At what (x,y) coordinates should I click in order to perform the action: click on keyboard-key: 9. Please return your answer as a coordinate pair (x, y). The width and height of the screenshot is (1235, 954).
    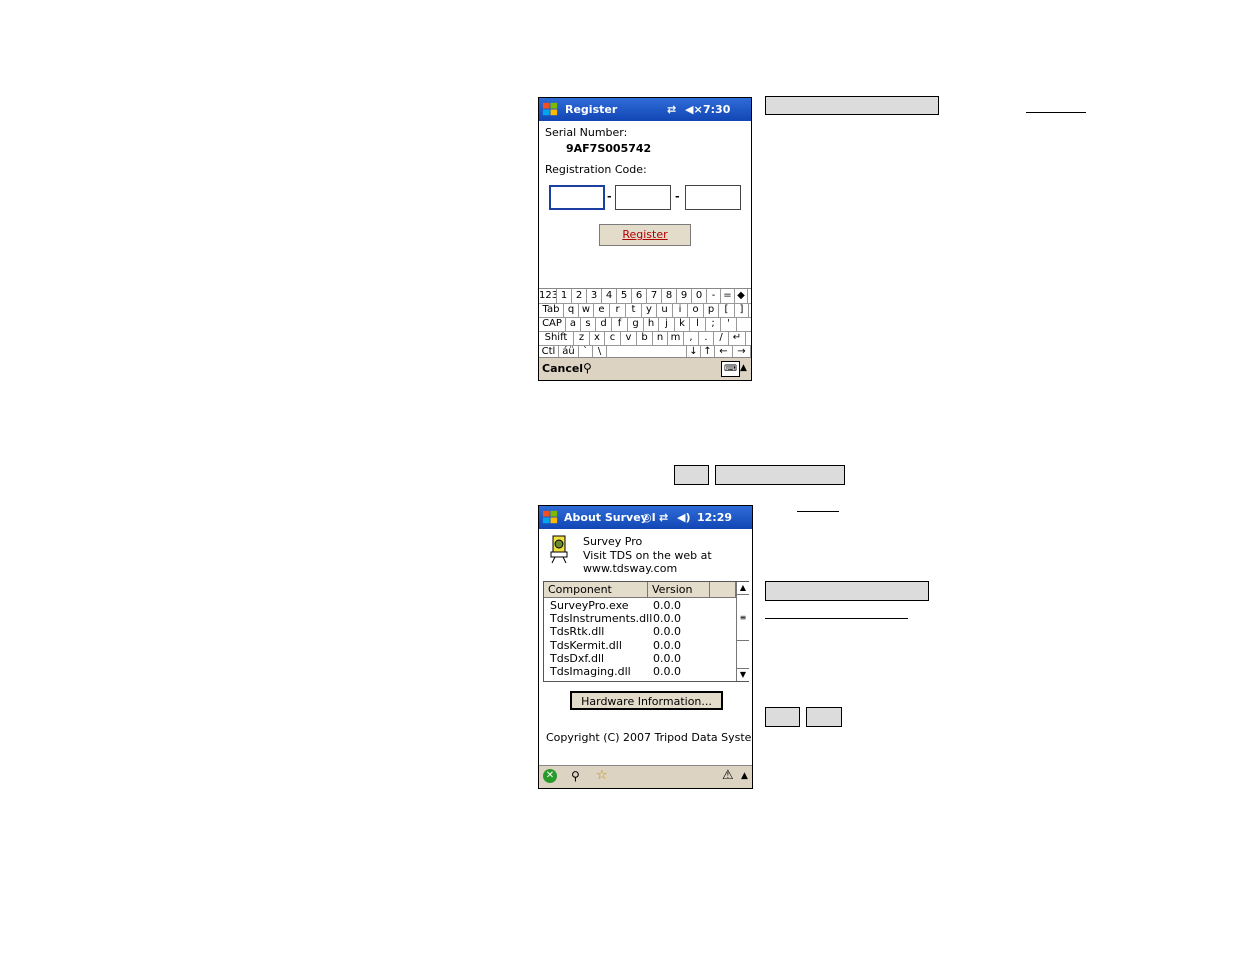
    Looking at the image, I should click on (684, 296).